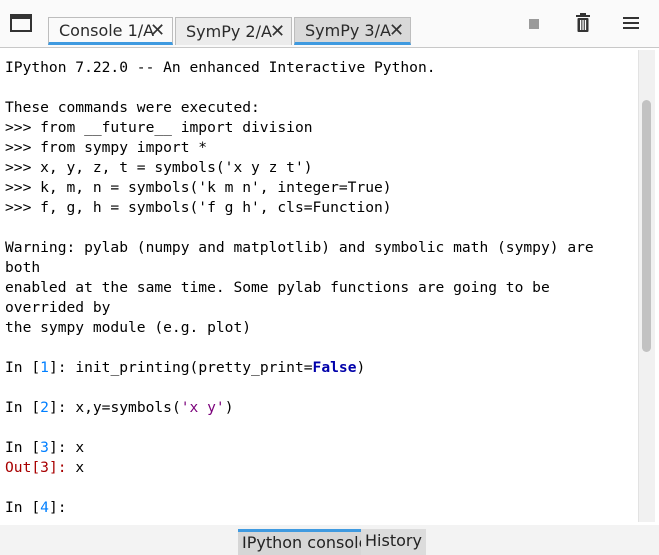 This screenshot has height=555, width=659. Describe the element at coordinates (21, 23) in the screenshot. I see `window-icon` at that location.